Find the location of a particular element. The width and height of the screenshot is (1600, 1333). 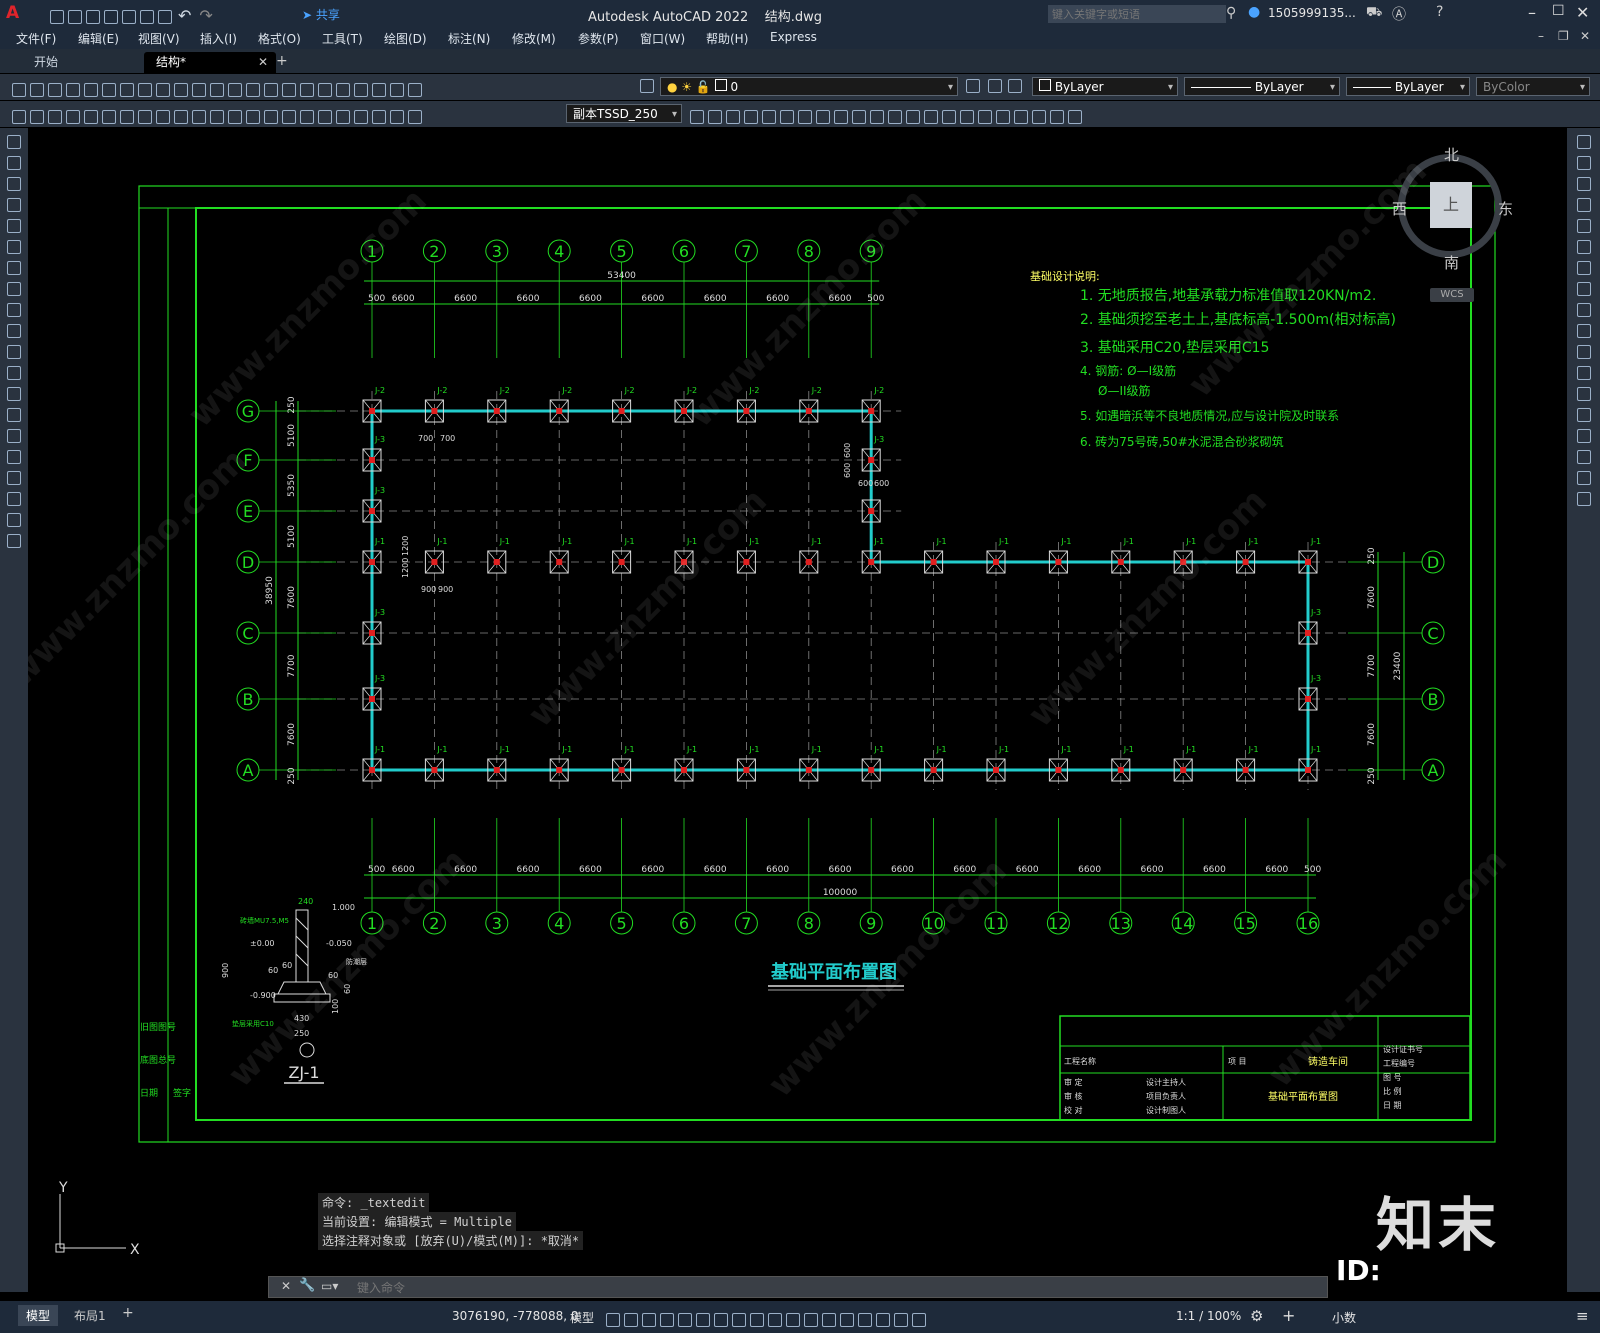

matchprop-icon is located at coordinates (181, 89).